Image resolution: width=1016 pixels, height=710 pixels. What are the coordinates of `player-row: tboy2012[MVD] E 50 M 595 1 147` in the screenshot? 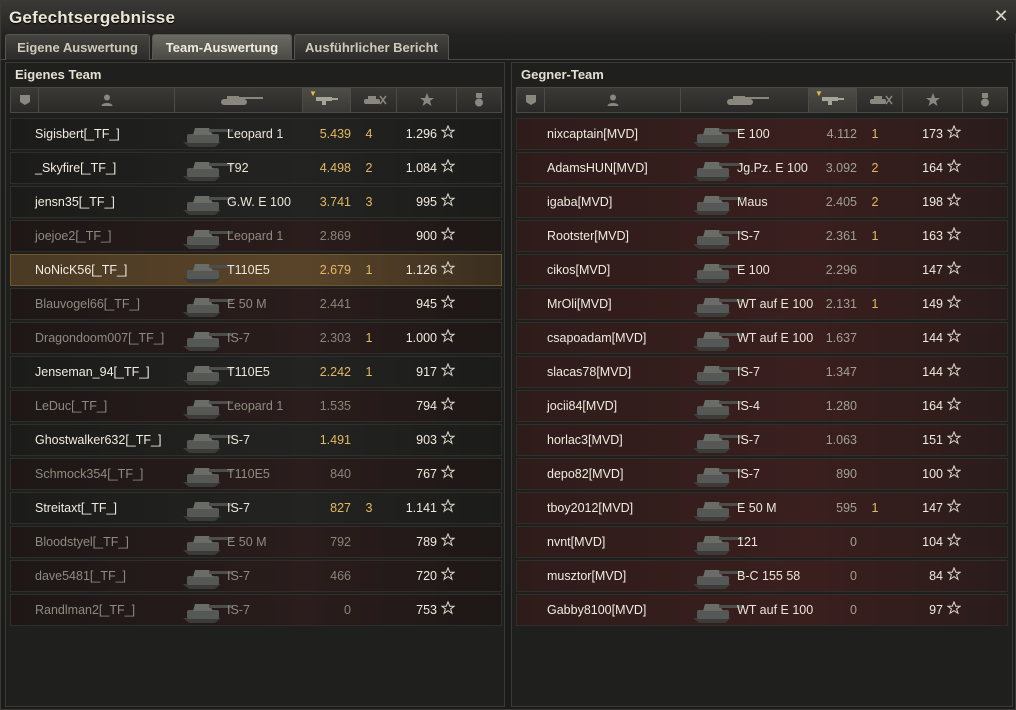 It's located at (762, 508).